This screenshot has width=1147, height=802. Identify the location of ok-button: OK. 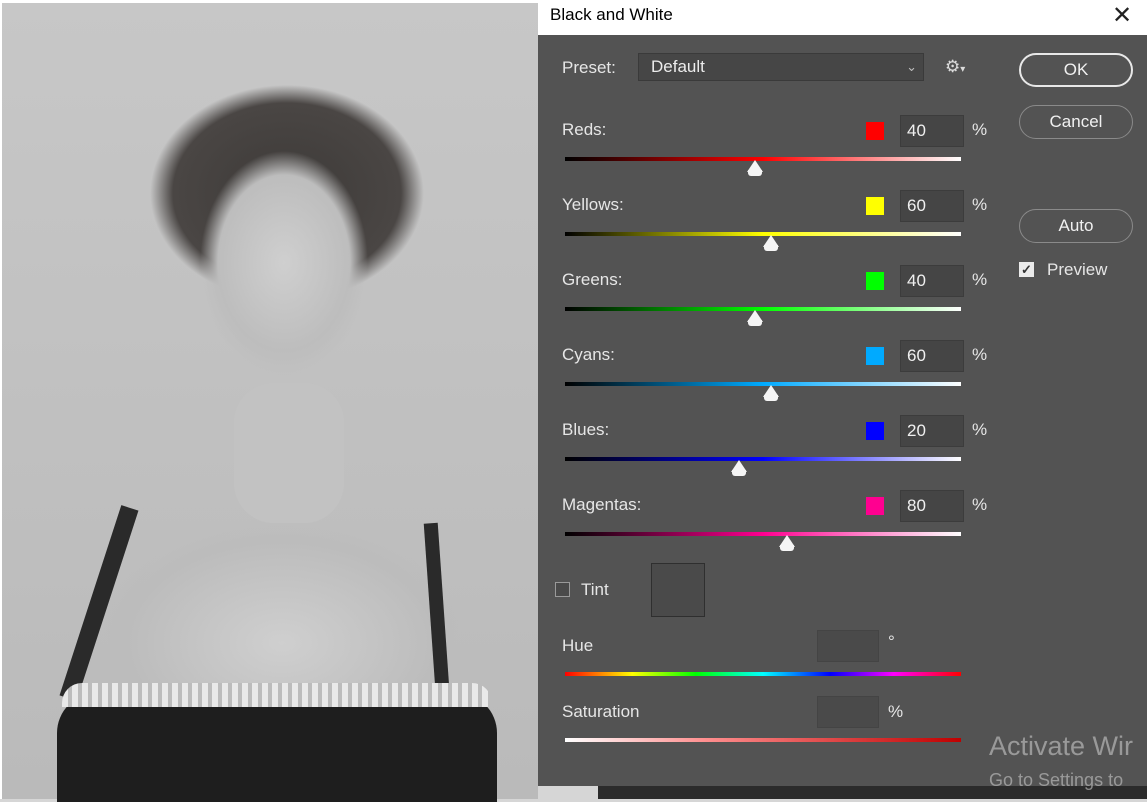
(1076, 70).